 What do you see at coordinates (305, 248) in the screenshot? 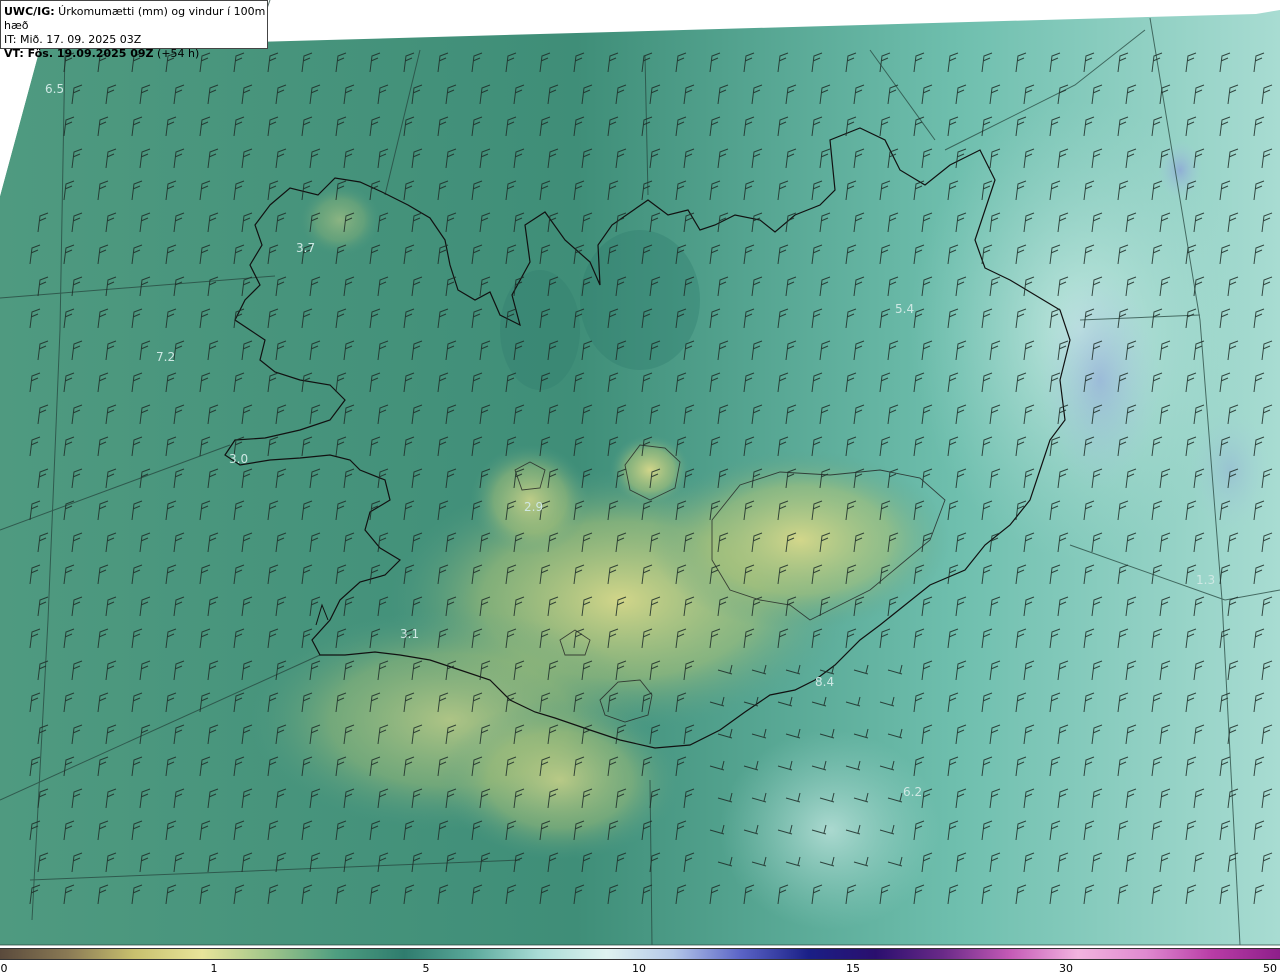
I see `map-value-label: 3.7` at bounding box center [305, 248].